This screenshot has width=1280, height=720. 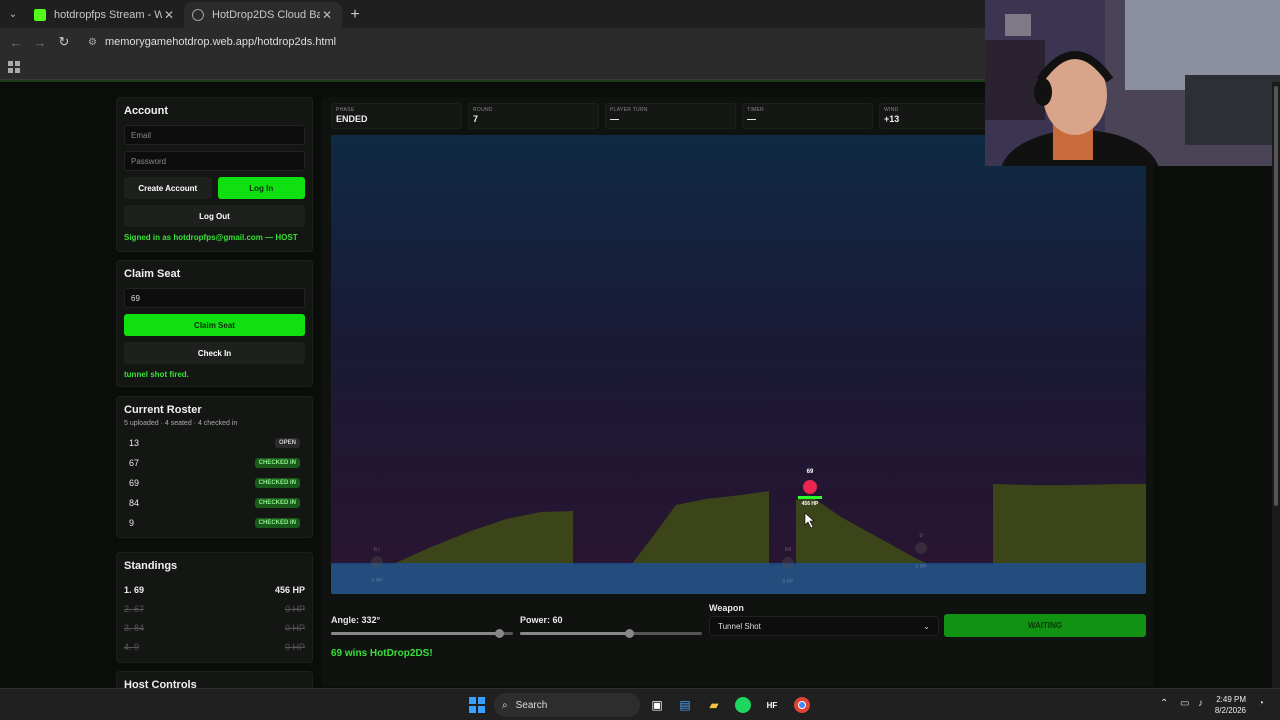 What do you see at coordinates (14, 67) in the screenshot?
I see `apps-grid-icon` at bounding box center [14, 67].